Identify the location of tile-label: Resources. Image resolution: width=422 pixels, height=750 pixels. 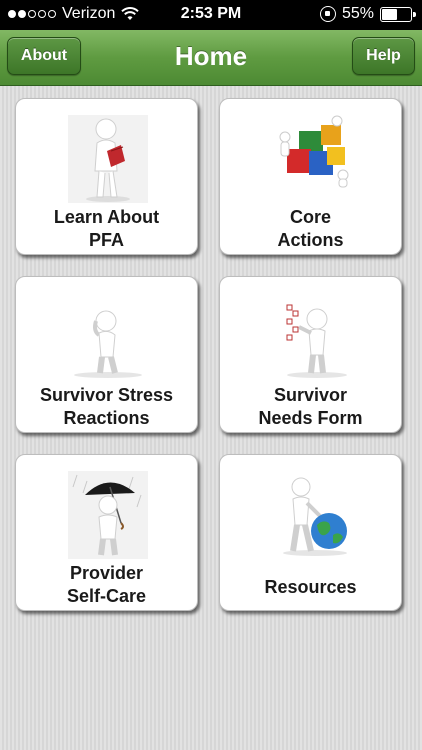
(310, 586).